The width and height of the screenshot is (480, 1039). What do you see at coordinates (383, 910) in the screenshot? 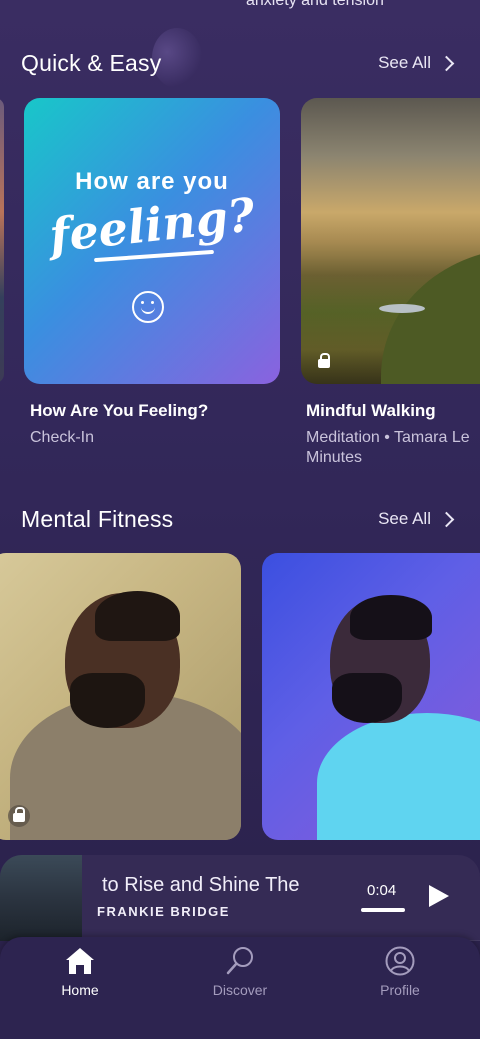
I see `progress-bar` at bounding box center [383, 910].